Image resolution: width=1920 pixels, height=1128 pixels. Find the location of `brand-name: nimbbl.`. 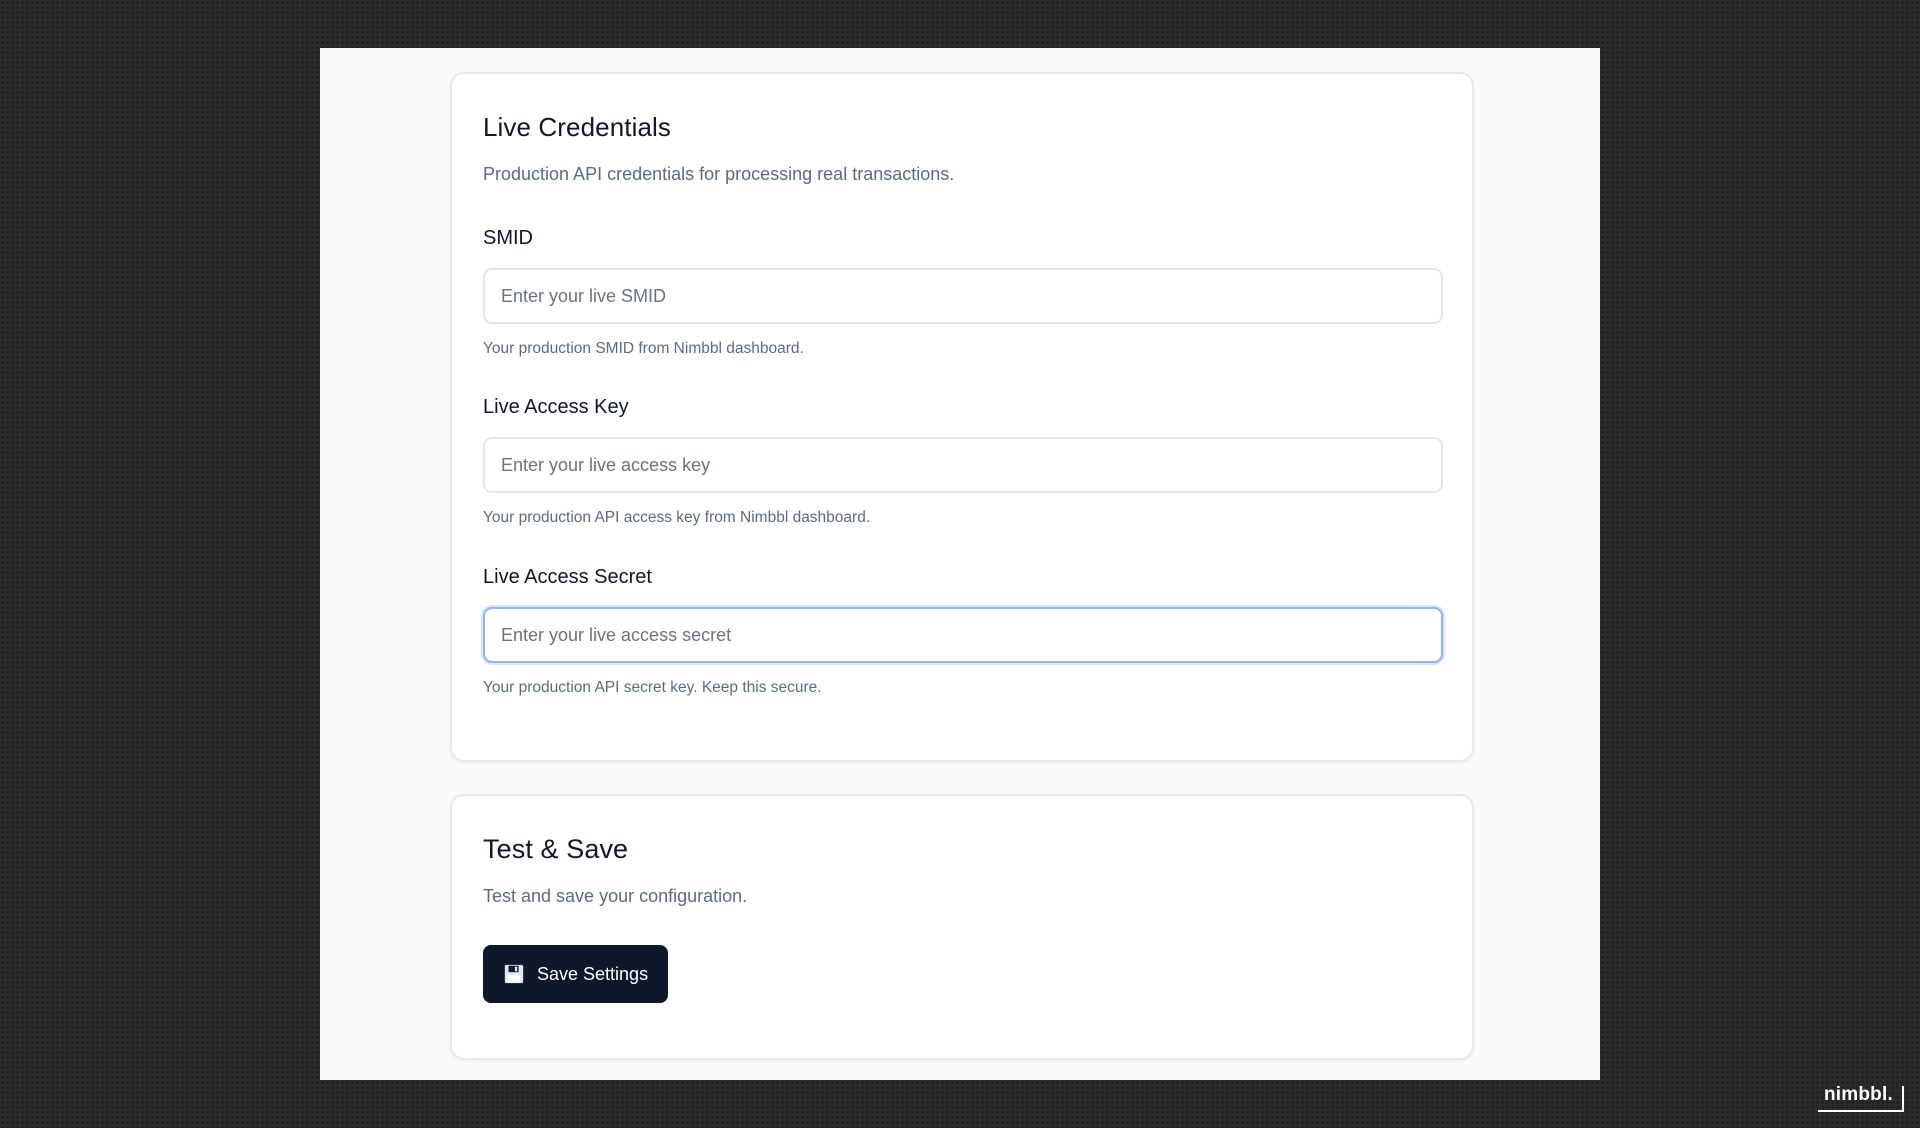

brand-name: nimbbl. is located at coordinates (1858, 1094).